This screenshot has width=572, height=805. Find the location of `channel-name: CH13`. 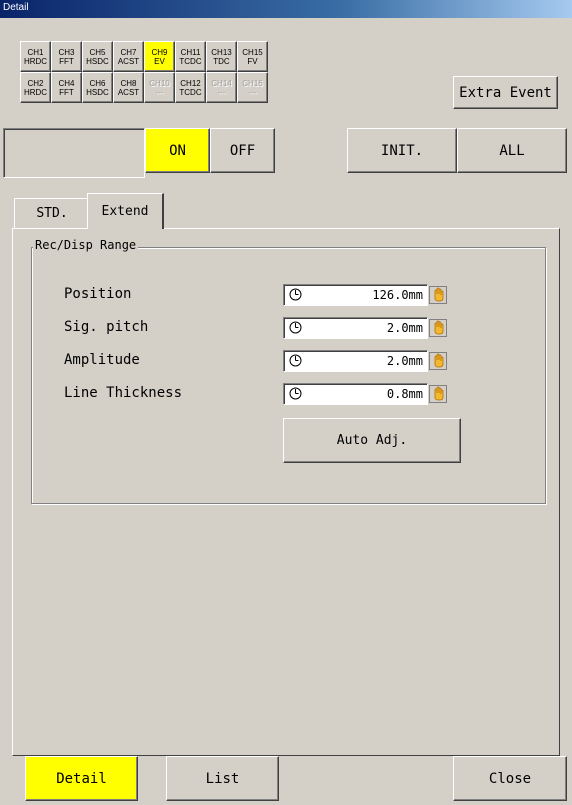

channel-name: CH13 is located at coordinates (221, 52).